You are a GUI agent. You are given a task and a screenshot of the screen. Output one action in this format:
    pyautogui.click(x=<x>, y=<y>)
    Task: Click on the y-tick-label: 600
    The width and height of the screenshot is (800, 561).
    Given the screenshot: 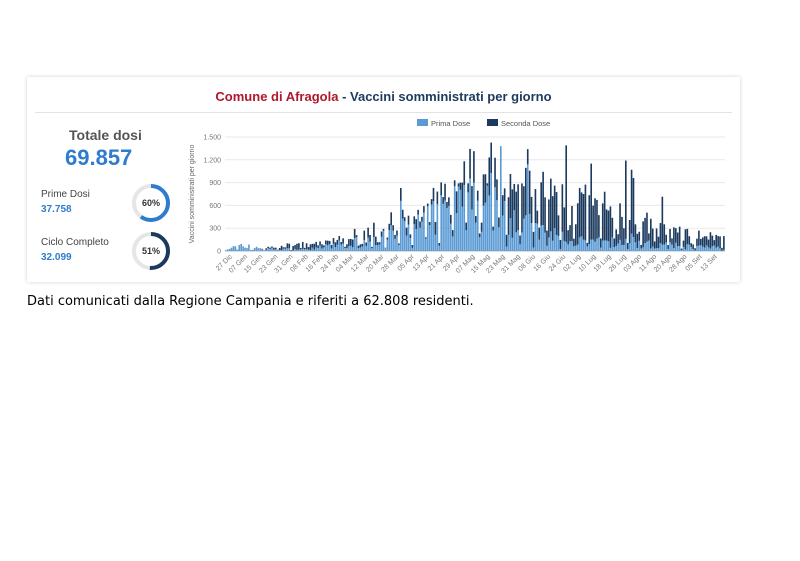 What is the action you would take?
    pyautogui.click(x=215, y=206)
    